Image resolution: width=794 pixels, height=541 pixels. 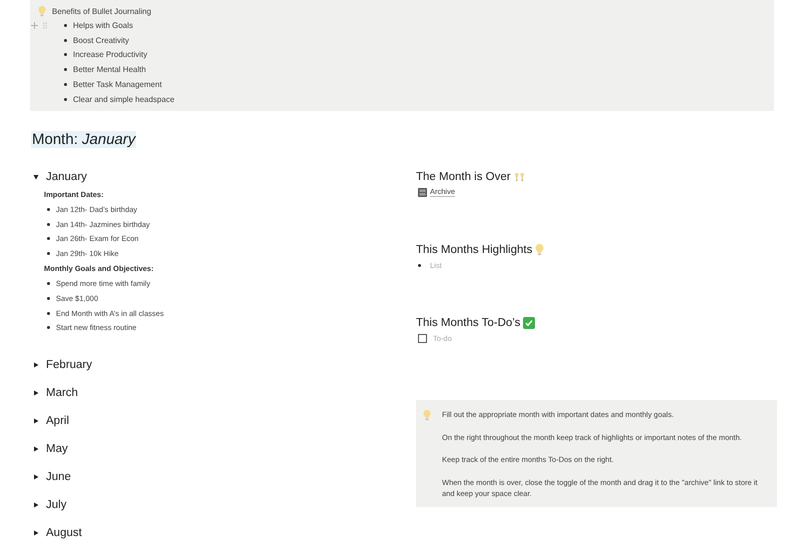 I want to click on check-icon, so click(x=529, y=322).